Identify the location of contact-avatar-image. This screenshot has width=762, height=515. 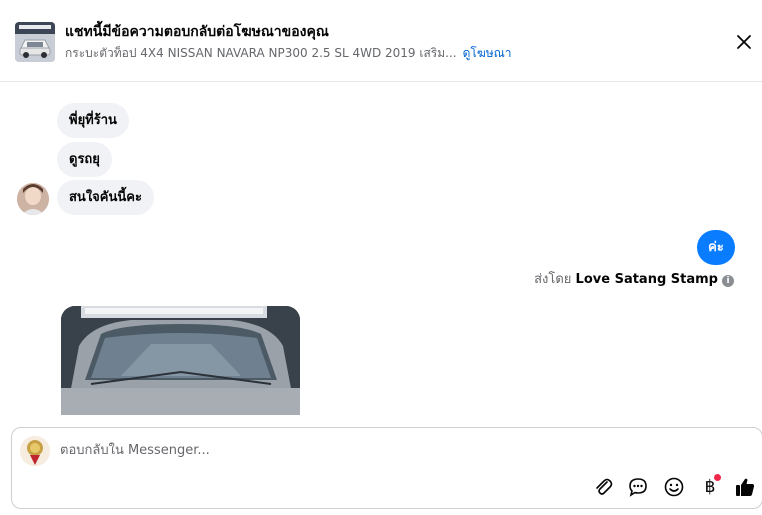
(33, 199).